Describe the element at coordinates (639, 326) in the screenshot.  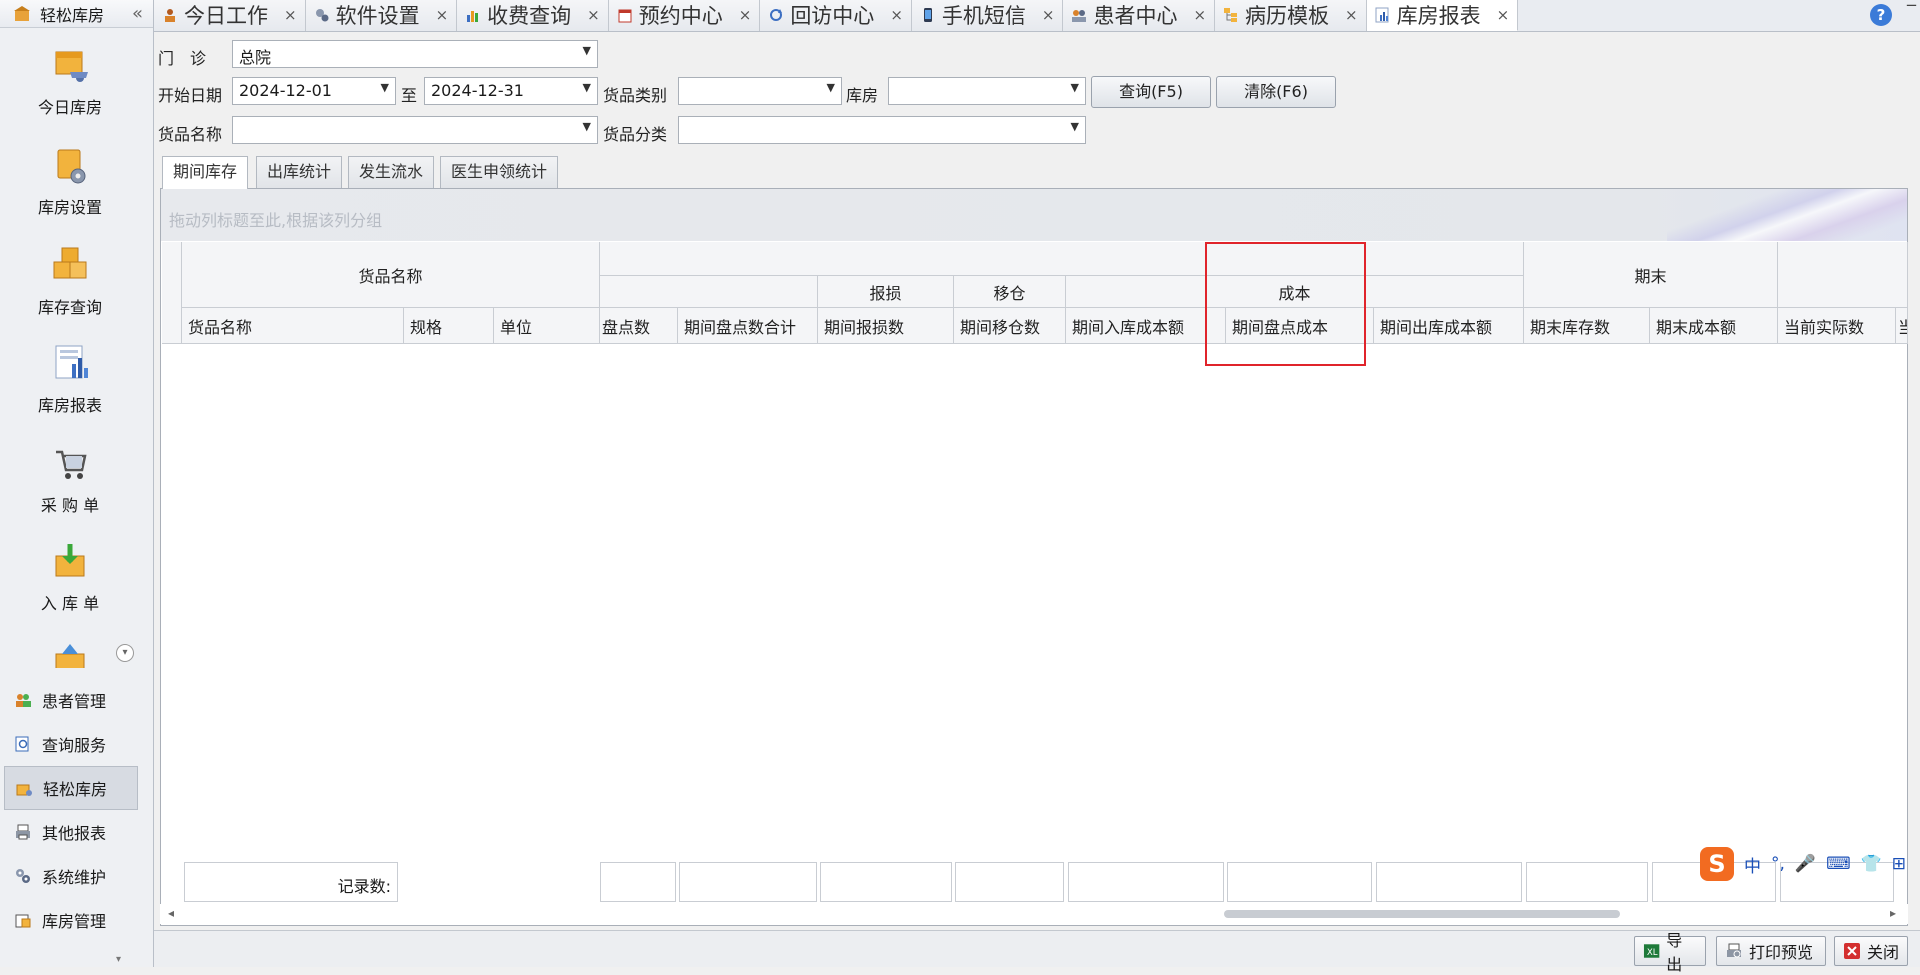
I see `col-stocktake-count: 盘点数` at that location.